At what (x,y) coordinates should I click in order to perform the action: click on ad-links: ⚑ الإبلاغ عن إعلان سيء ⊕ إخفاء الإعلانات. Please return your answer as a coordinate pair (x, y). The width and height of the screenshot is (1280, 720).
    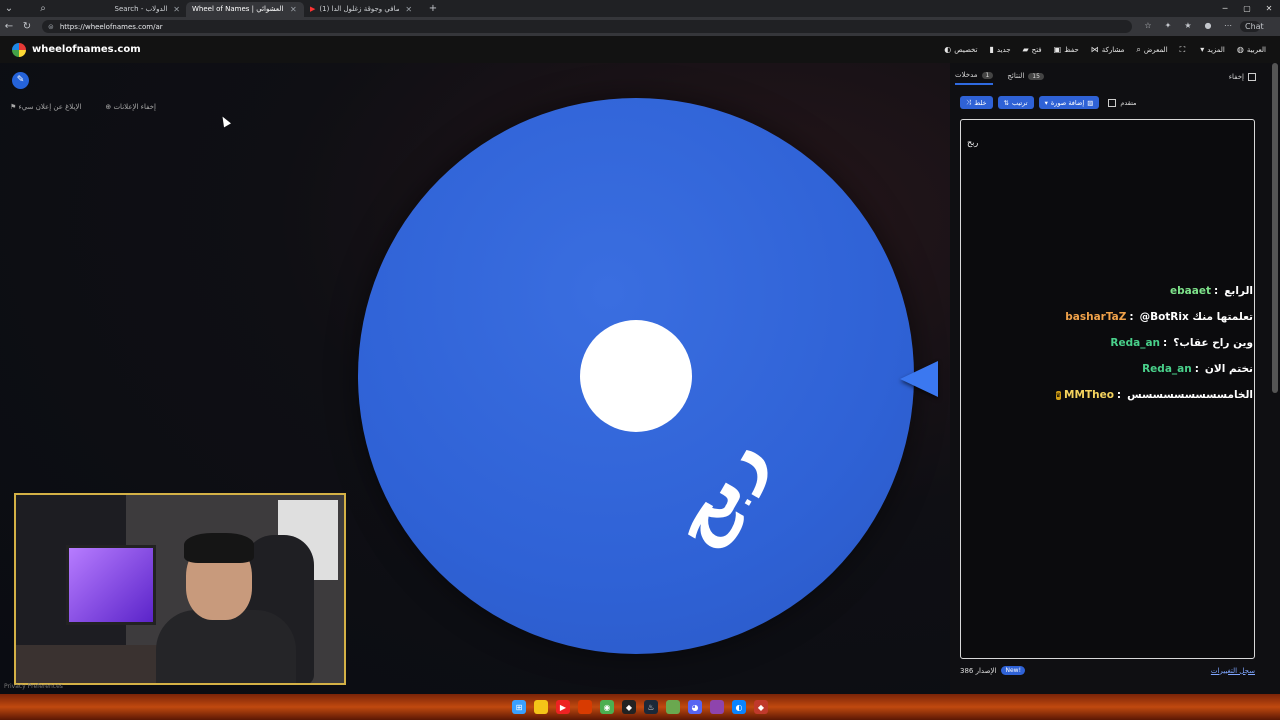
    Looking at the image, I should click on (95, 107).